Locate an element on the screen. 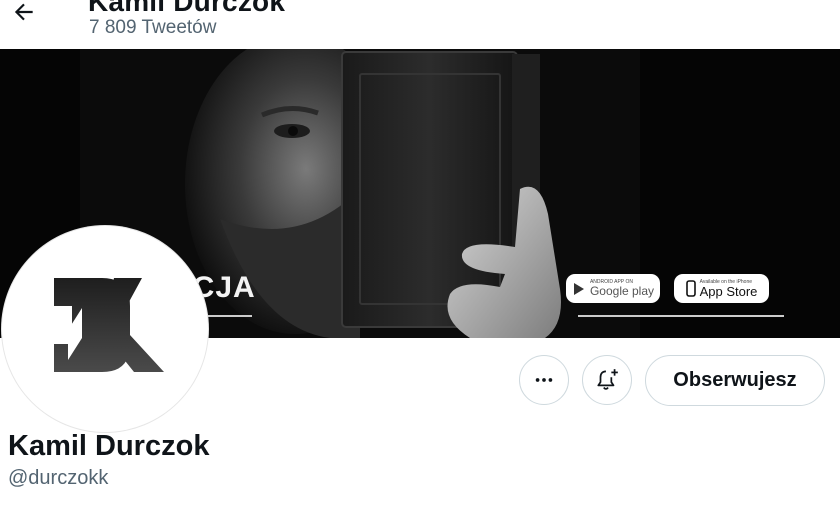 The image size is (840, 506). profile-name: Kamil Durczok is located at coordinates (109, 446).